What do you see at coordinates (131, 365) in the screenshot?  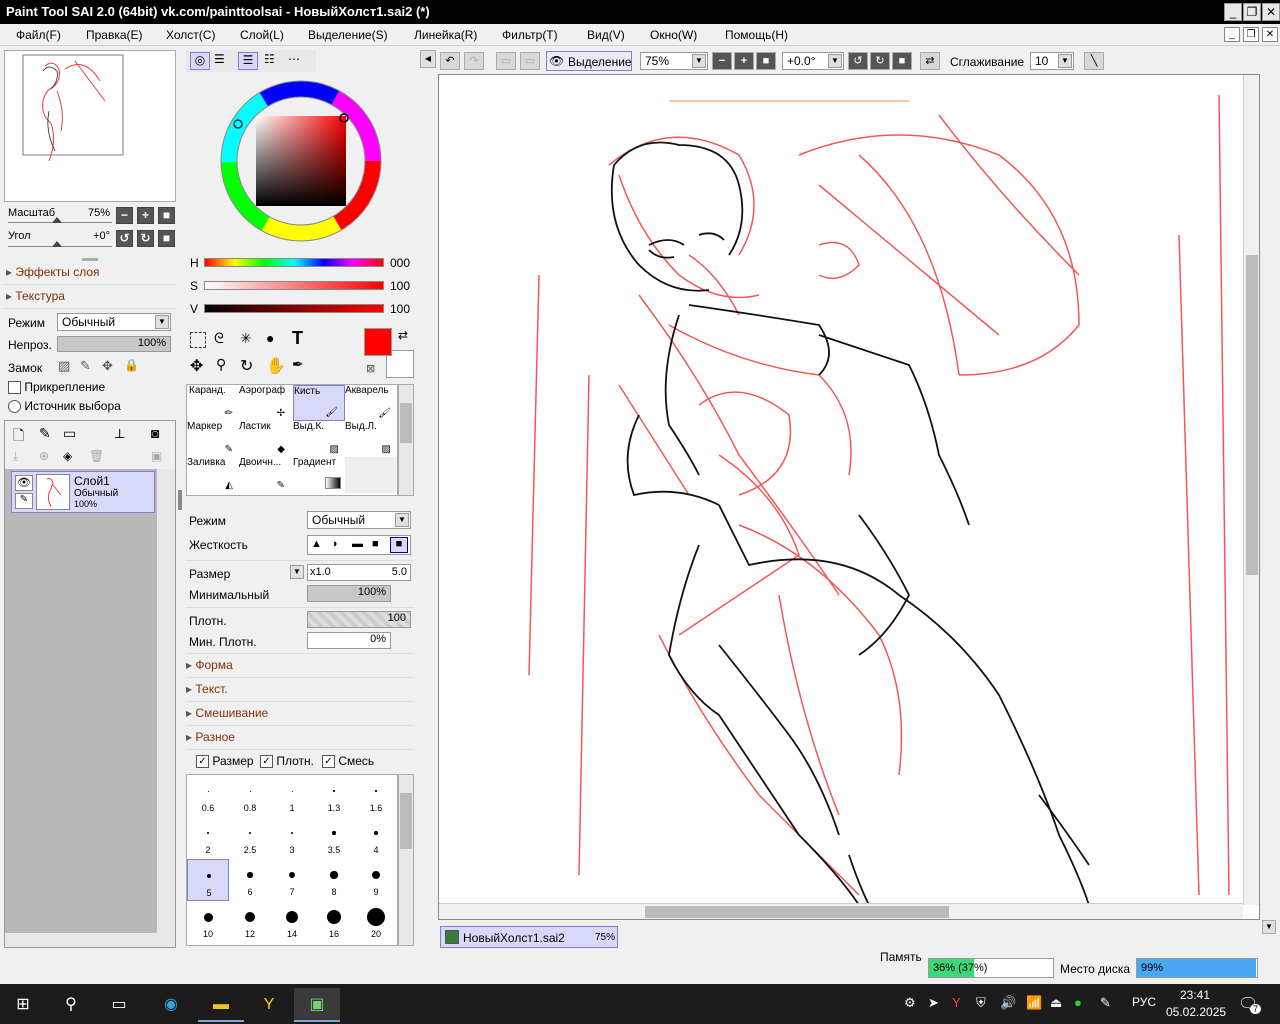 I see `lock-all-icon: 🔒` at bounding box center [131, 365].